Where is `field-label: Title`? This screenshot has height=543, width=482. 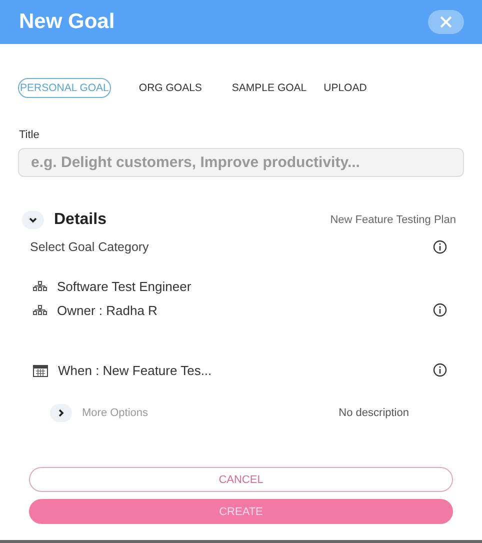 field-label: Title is located at coordinates (29, 135).